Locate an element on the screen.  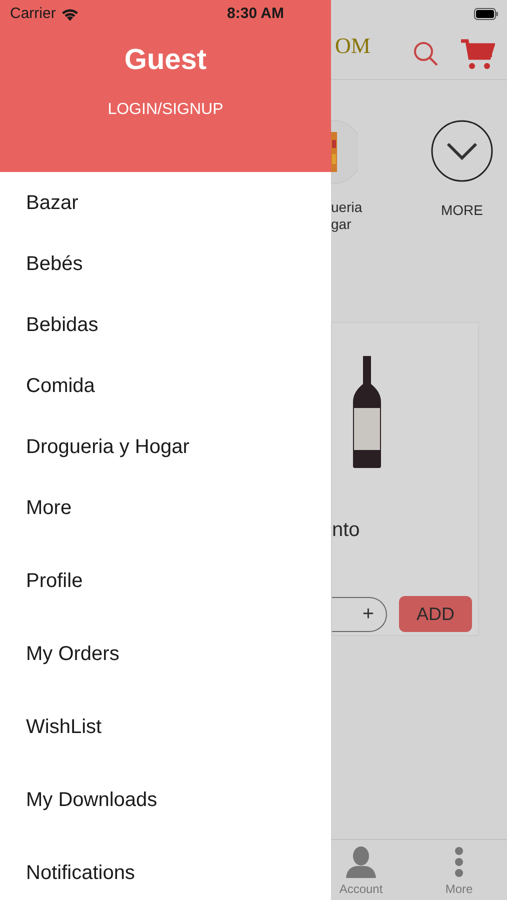
more-icon is located at coordinates (459, 862).